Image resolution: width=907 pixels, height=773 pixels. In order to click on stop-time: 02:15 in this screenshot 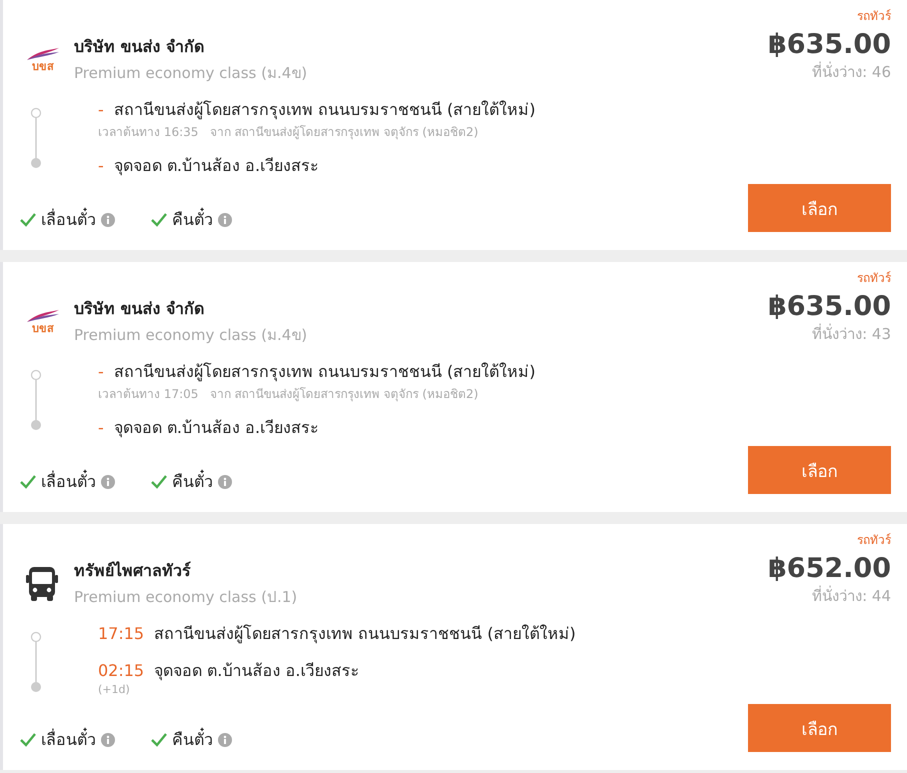, I will do `click(121, 670)`.